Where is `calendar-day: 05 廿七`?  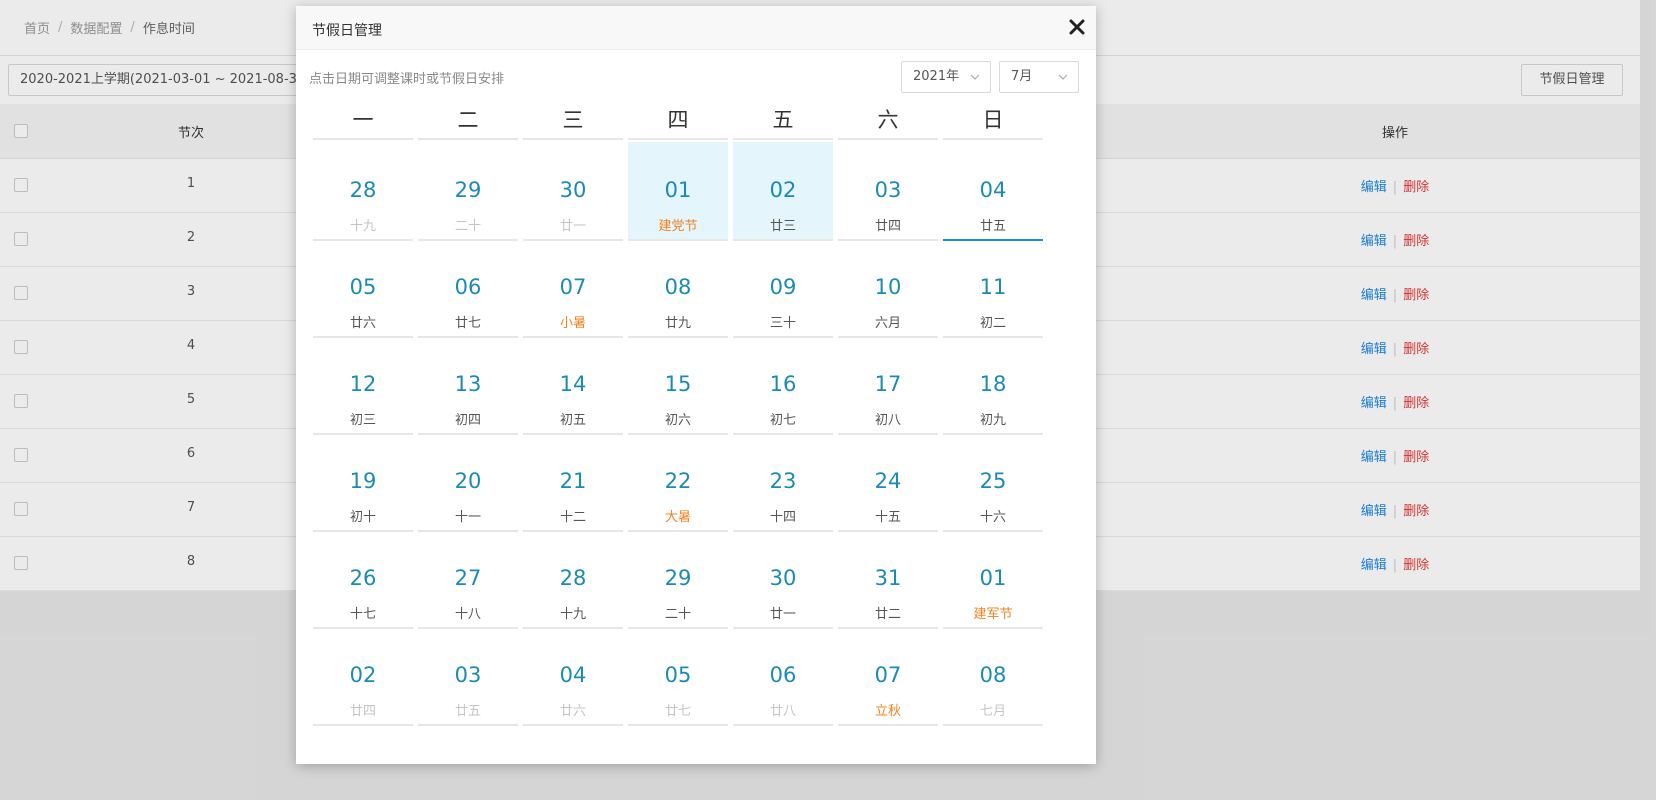
calendar-day: 05 廿七 is located at coordinates (678, 676).